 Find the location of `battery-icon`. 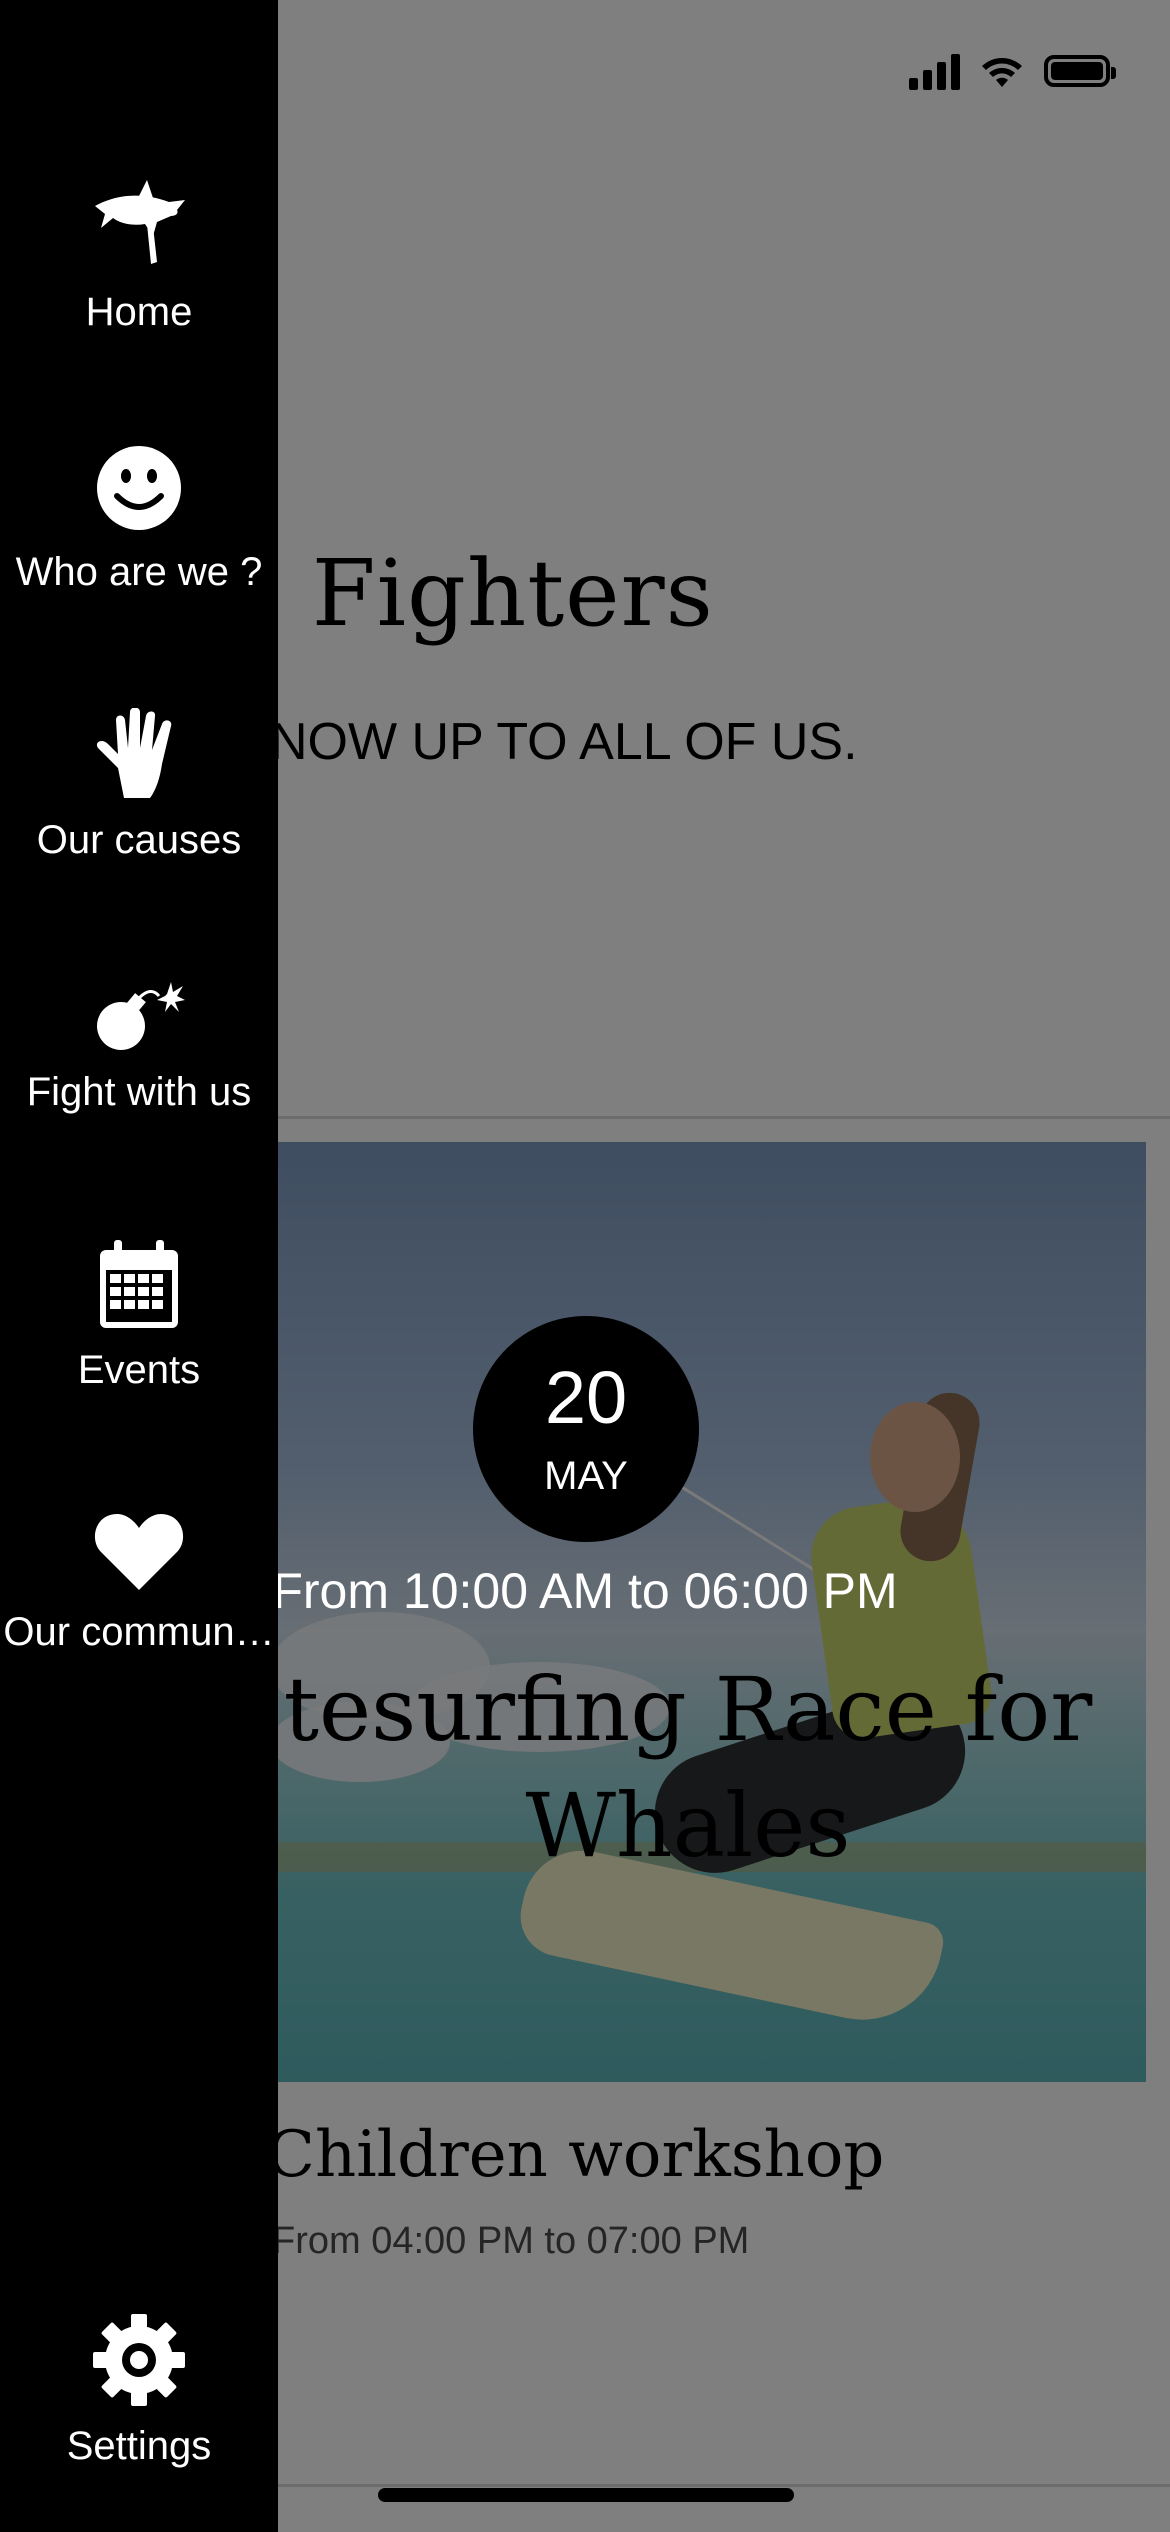

battery-icon is located at coordinates (1080, 71).